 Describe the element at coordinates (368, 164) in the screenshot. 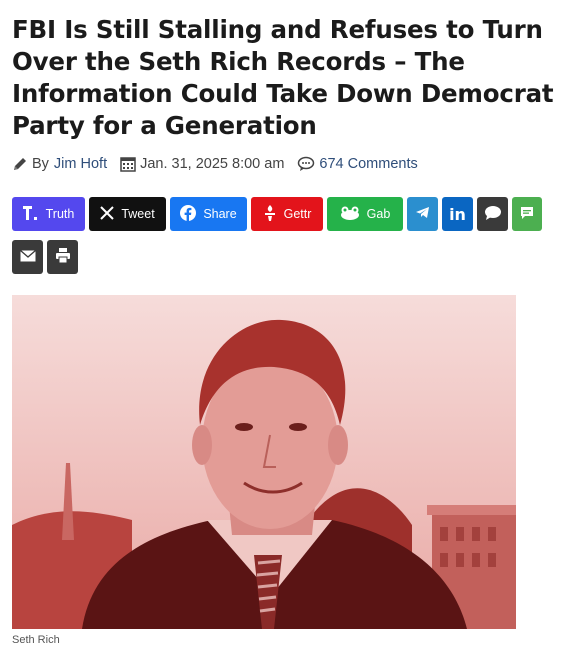

I see `comments-link: 674 Comments` at that location.